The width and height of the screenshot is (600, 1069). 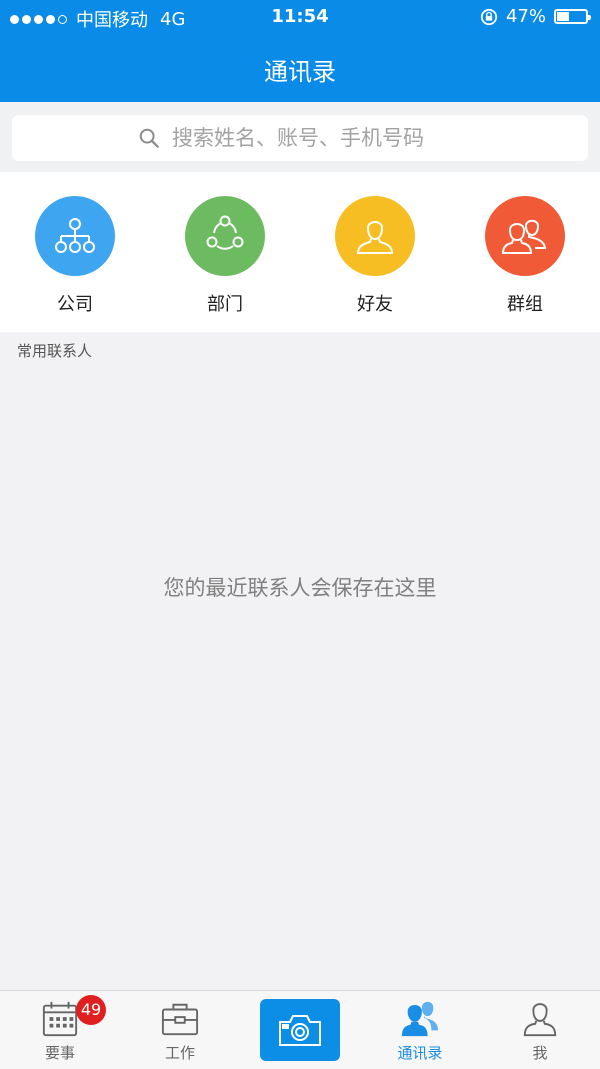 I want to click on tab-contacts-label: 通讯录, so click(x=420, y=1053).